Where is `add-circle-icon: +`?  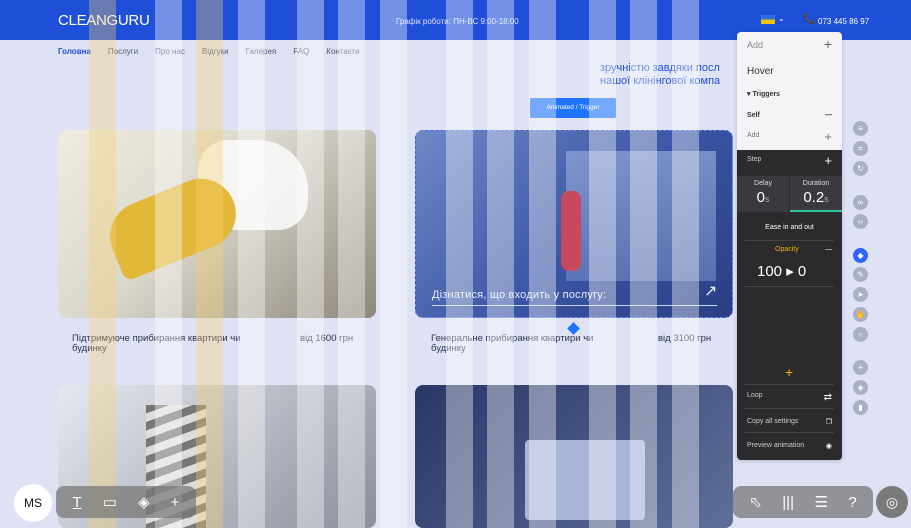
add-circle-icon: + is located at coordinates (860, 367).